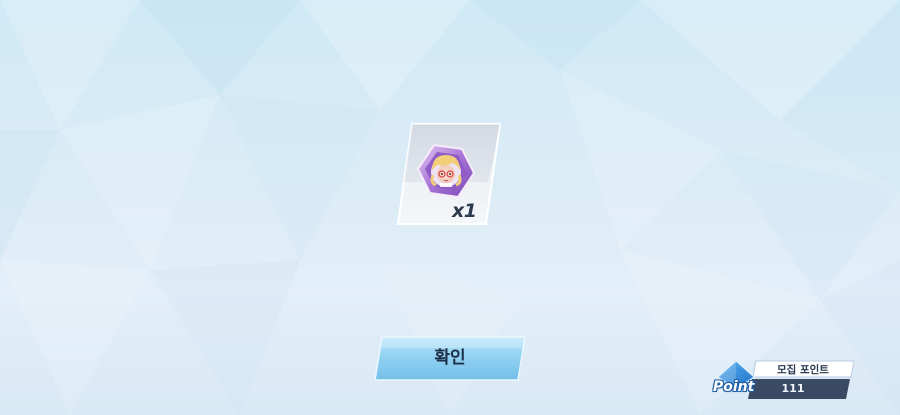 This screenshot has height=415, width=900. I want to click on reward-card-frame, so click(449, 174).